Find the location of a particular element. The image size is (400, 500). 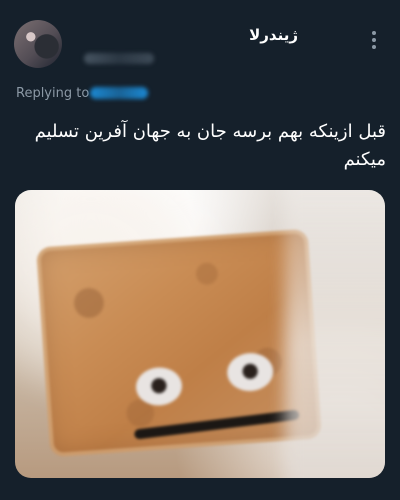

right-googly-eye is located at coordinates (250, 372).